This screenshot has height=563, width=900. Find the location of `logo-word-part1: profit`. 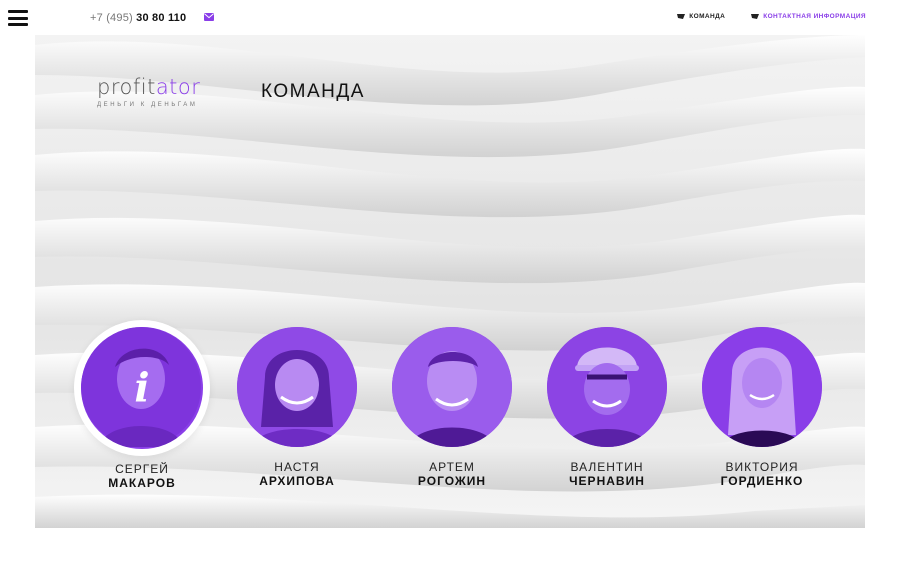

logo-word-part1: profit is located at coordinates (126, 87).